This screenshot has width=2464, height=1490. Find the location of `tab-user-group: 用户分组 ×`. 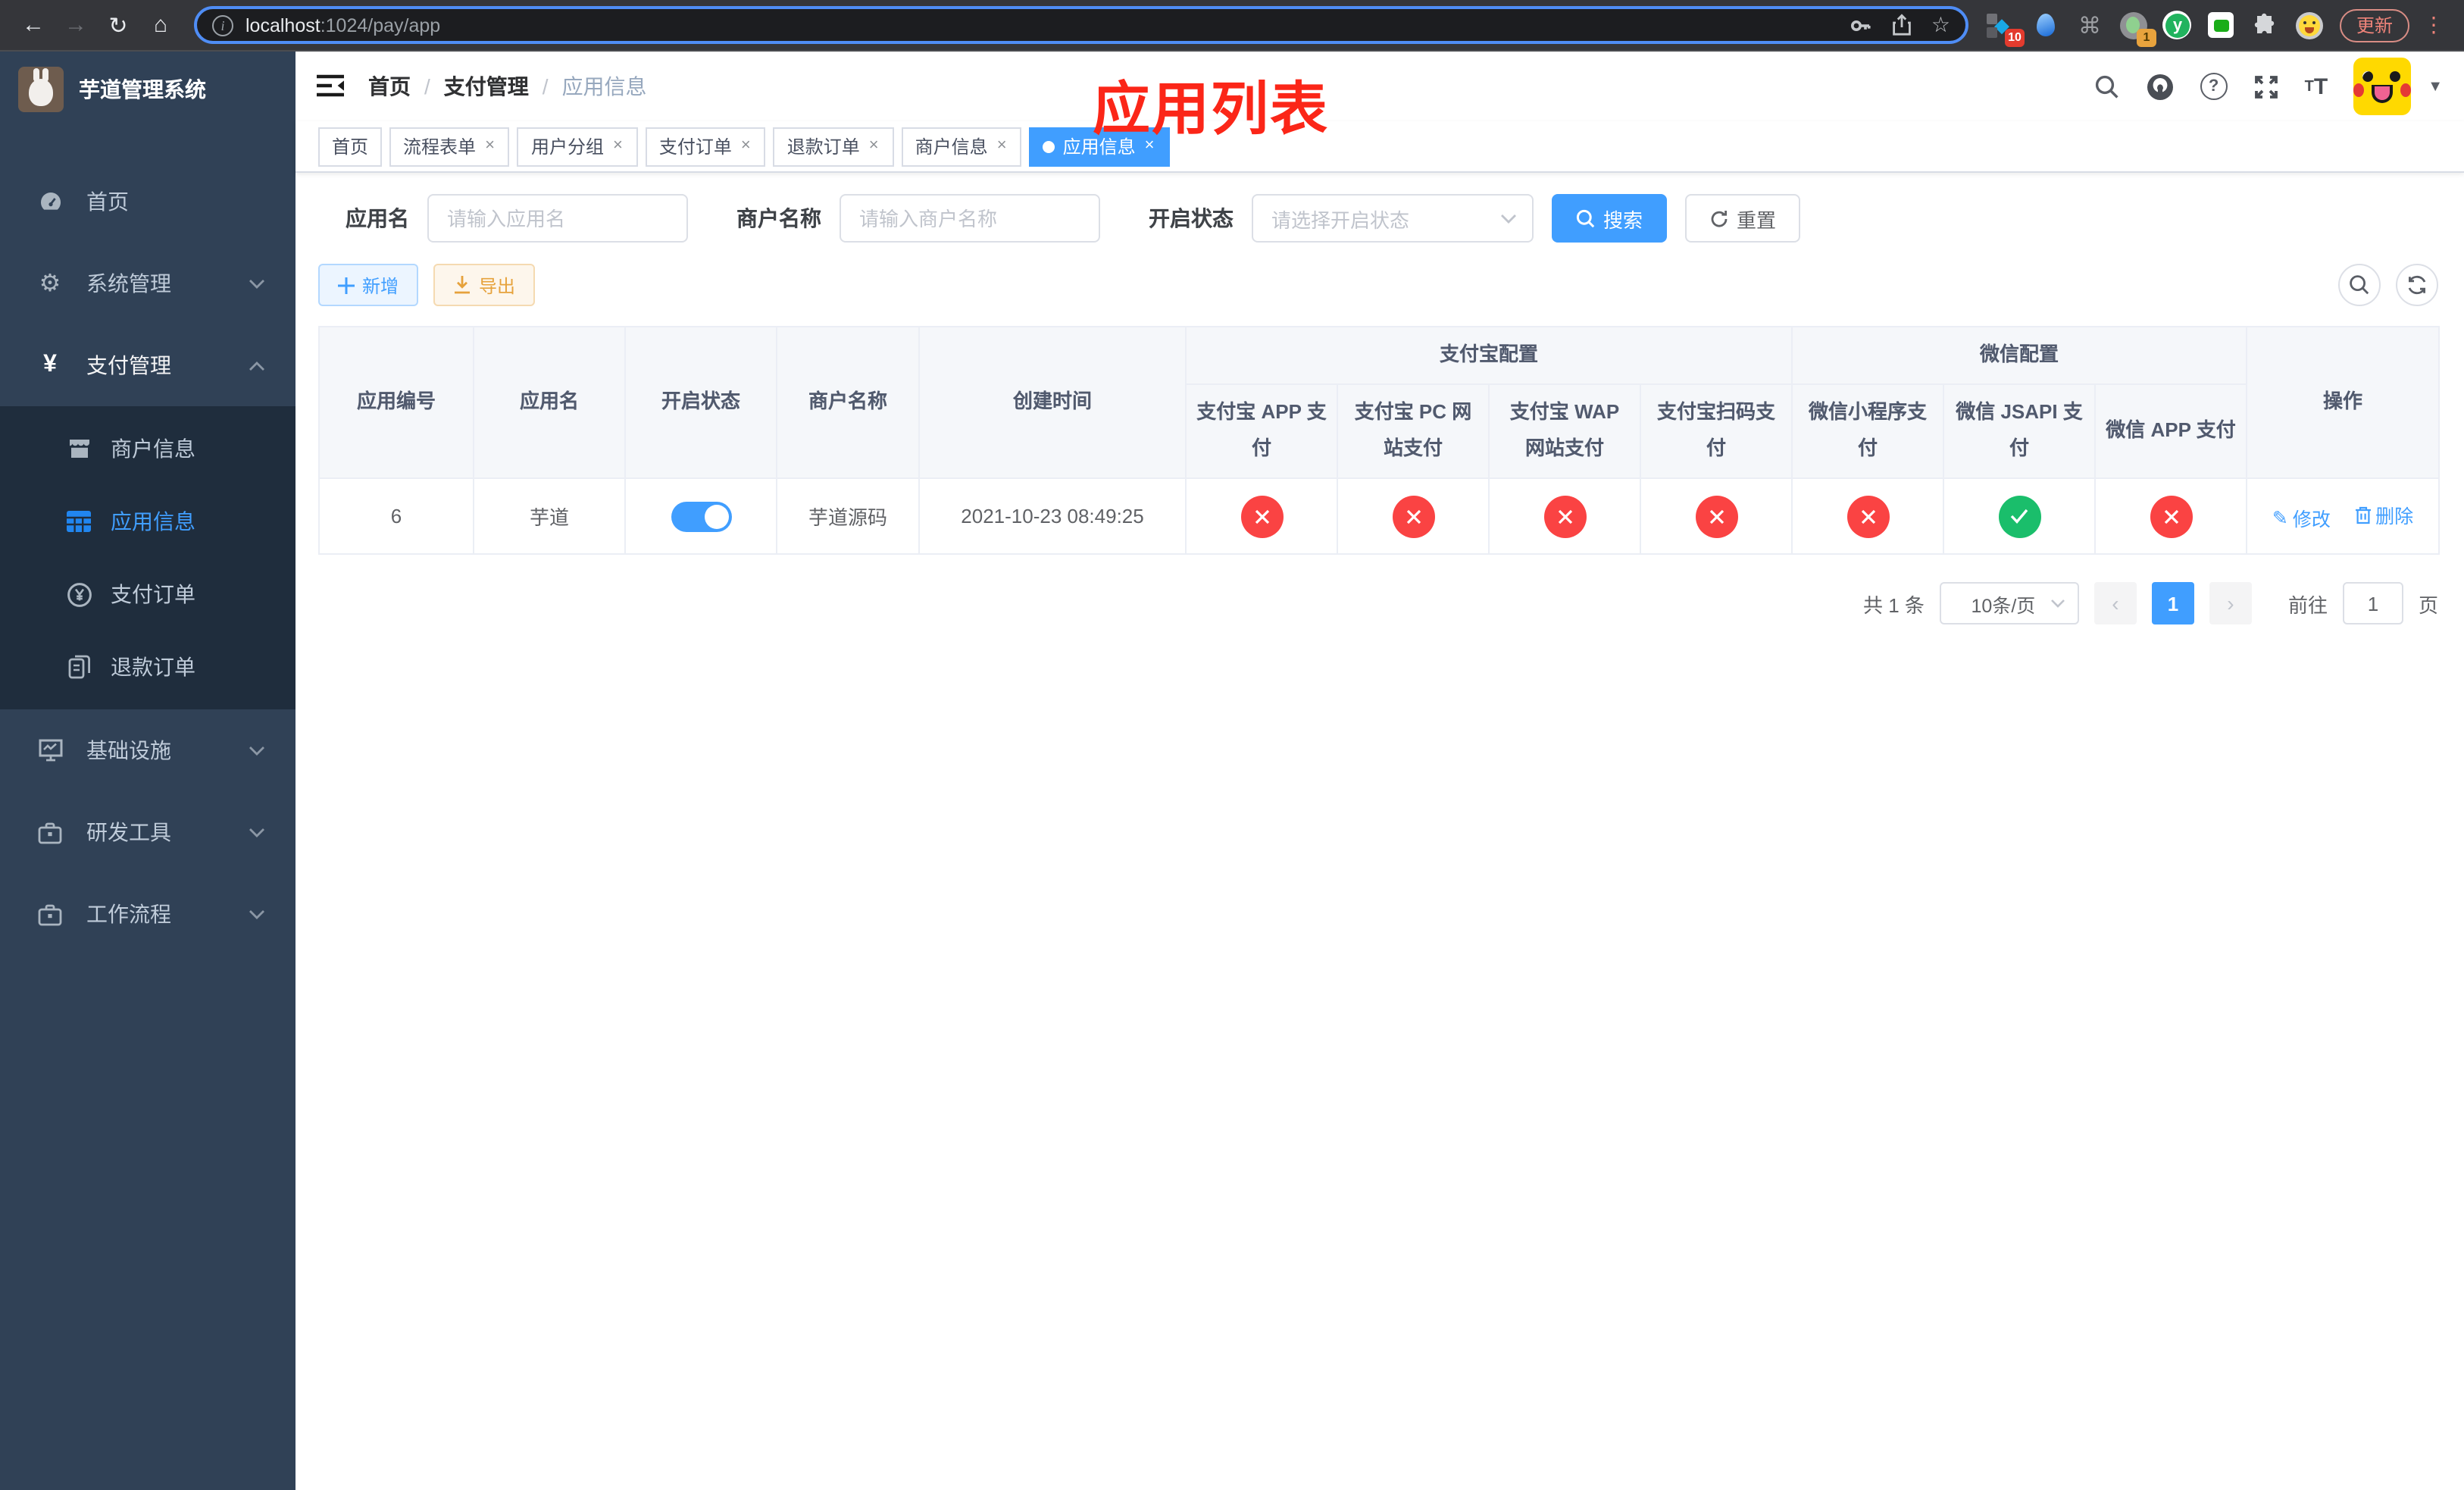

tab-user-group: 用户分组 × is located at coordinates (577, 146).